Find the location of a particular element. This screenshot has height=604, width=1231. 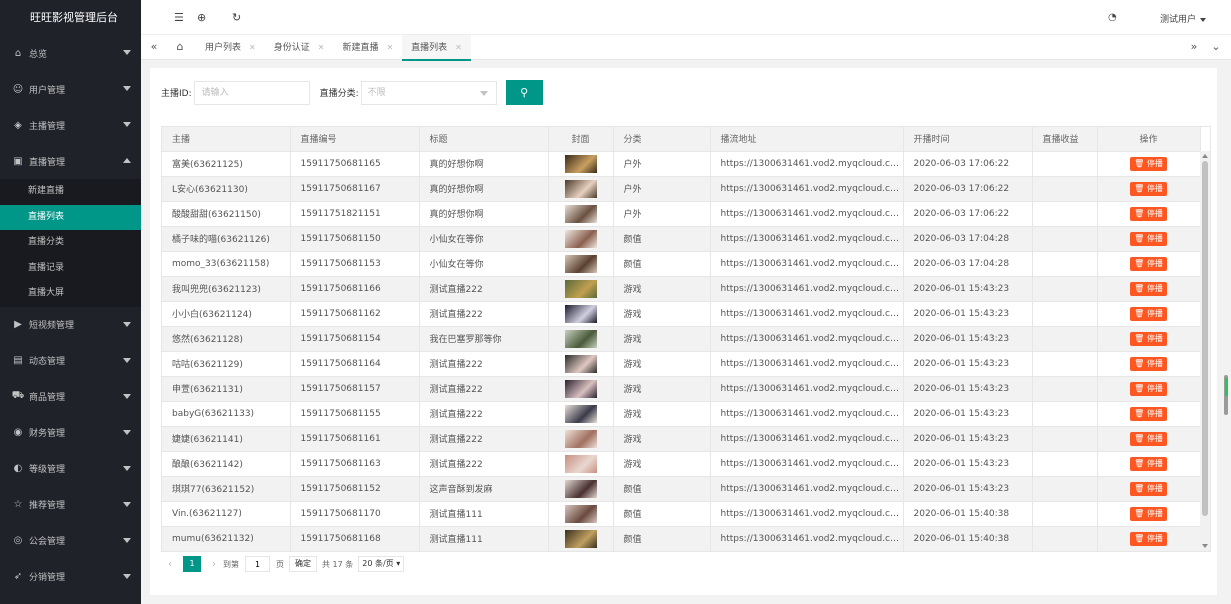

home-tab-icon: ⌂ is located at coordinates (180, 47).